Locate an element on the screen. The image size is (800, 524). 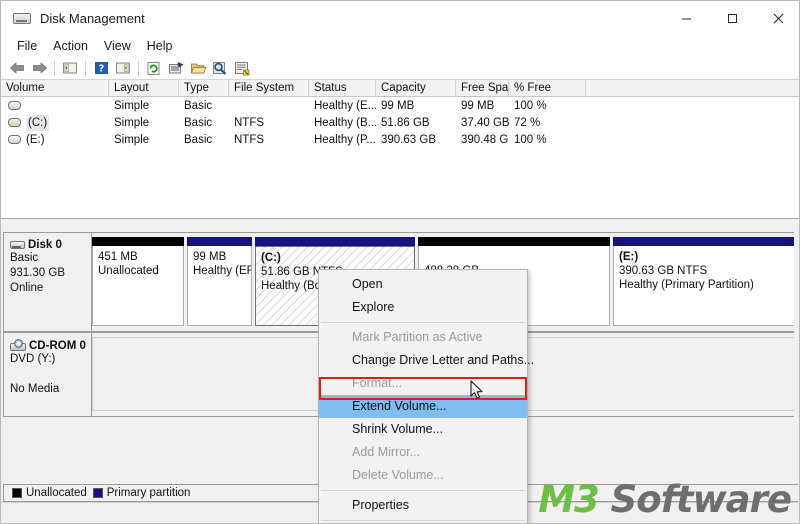
help-icon: ? is located at coordinates (101, 68).